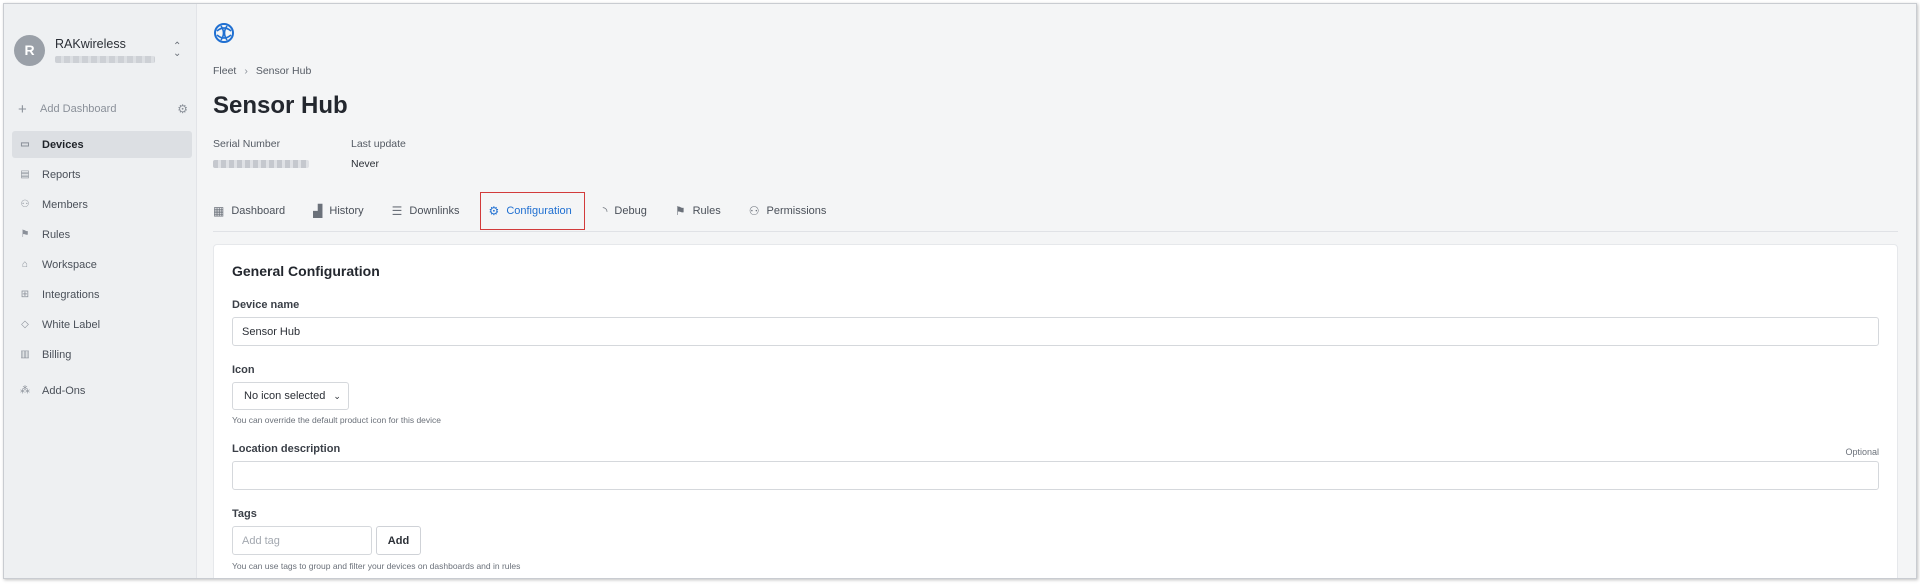  I want to click on last-update-value: Never, so click(365, 164).